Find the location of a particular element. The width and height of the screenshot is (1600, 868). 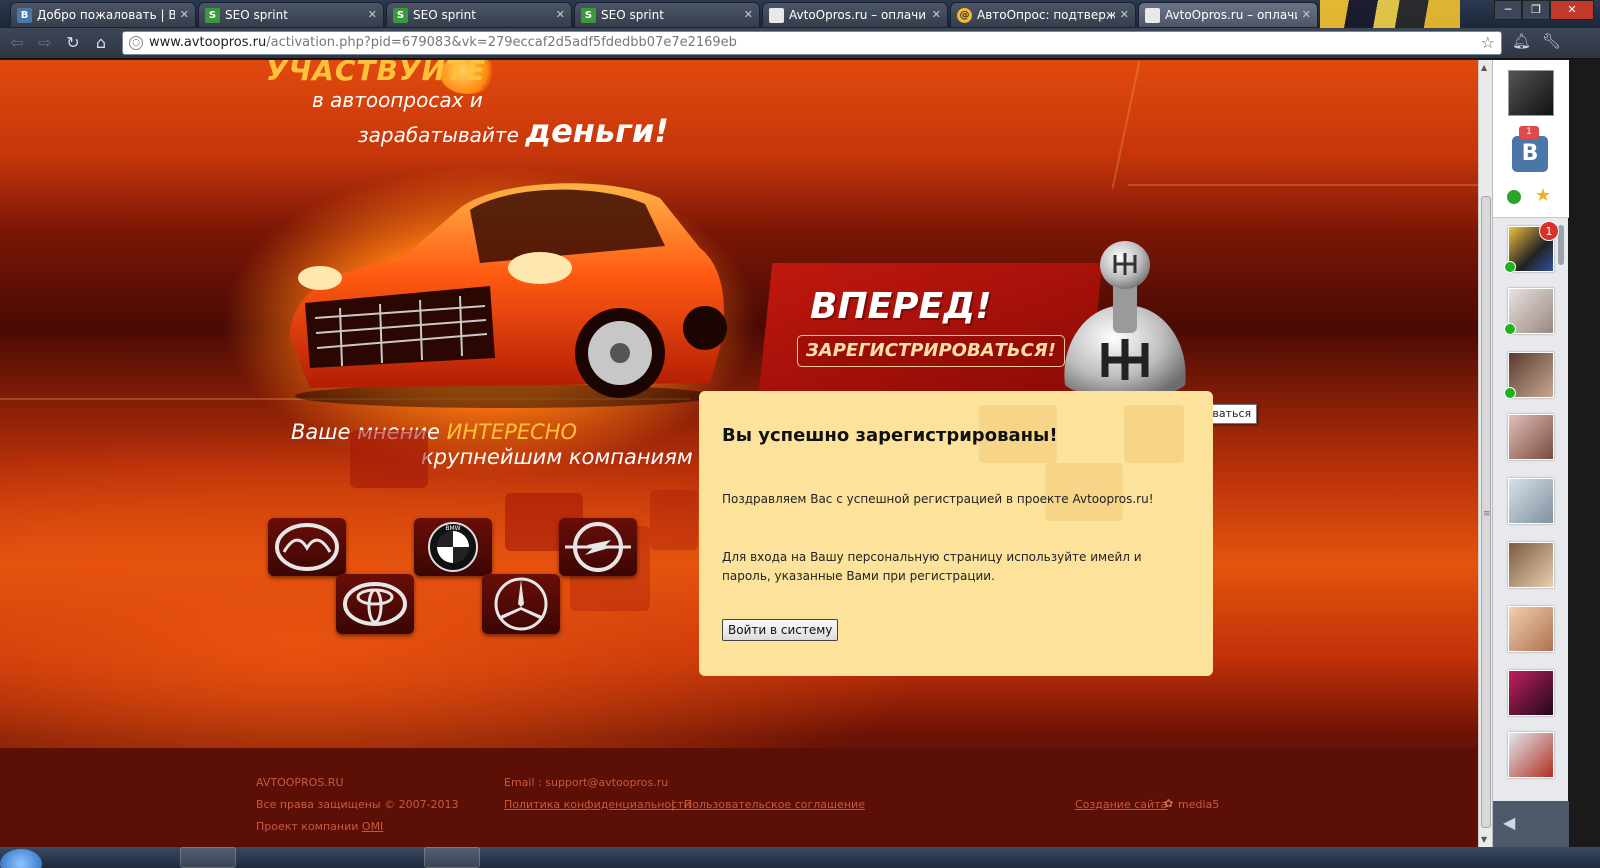

page-scrollbar: ▲ ≡ ▼ is located at coordinates (1485, 453).